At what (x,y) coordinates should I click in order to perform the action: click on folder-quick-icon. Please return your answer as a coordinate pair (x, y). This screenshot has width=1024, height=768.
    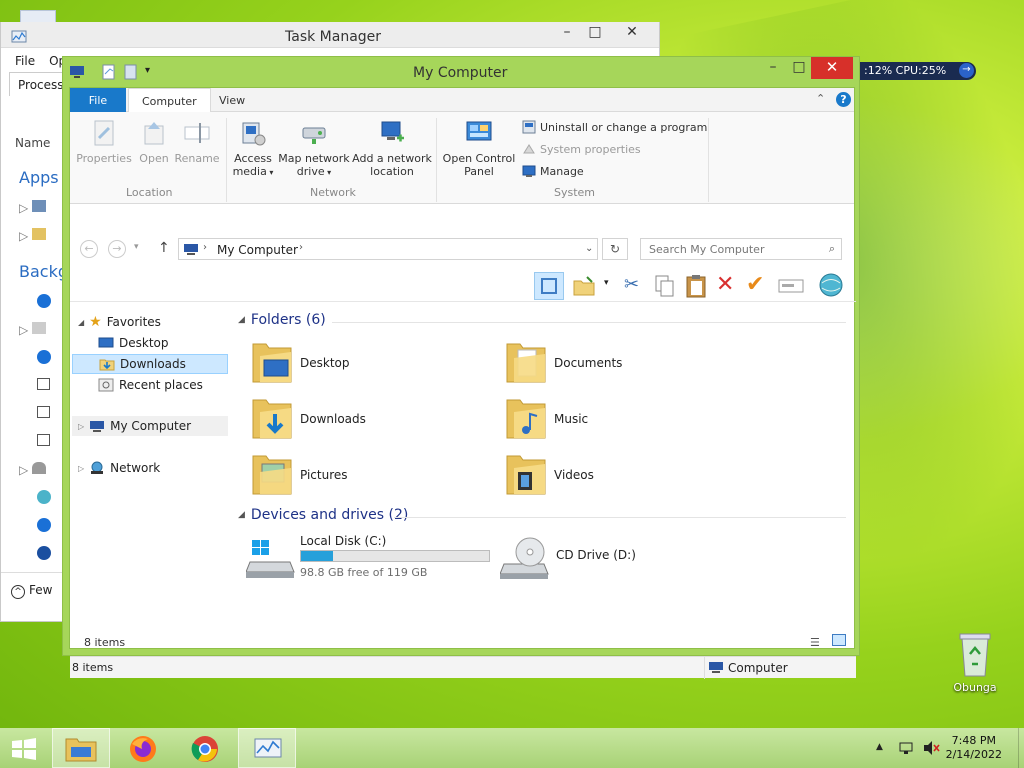
    Looking at the image, I should click on (131, 72).